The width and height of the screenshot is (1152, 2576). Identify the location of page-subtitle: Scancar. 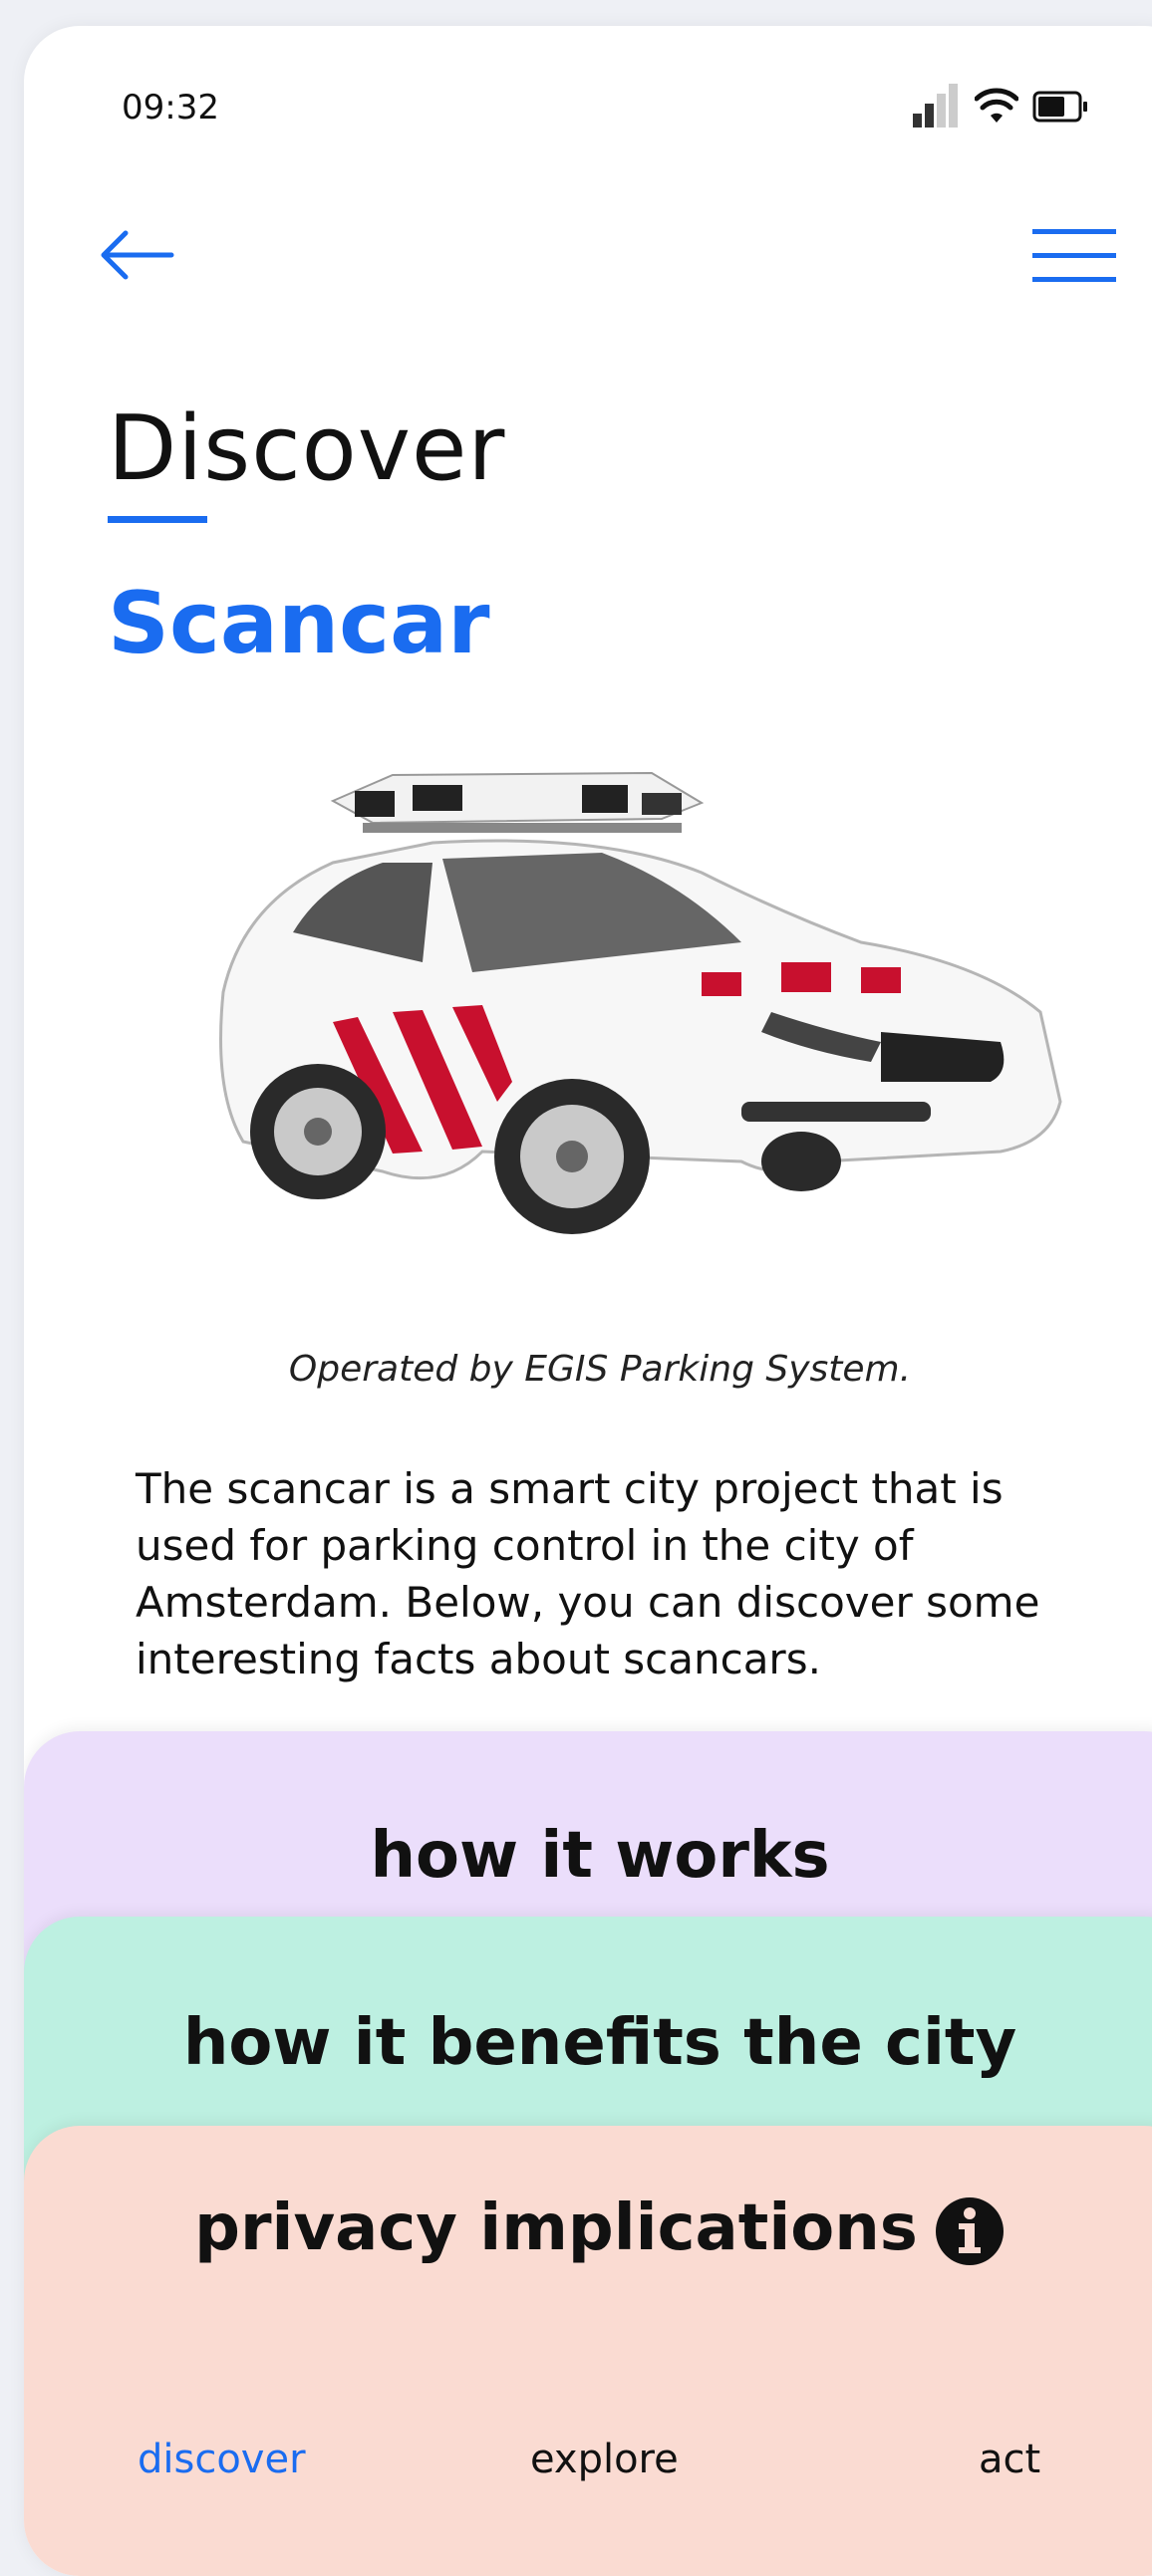
(299, 623).